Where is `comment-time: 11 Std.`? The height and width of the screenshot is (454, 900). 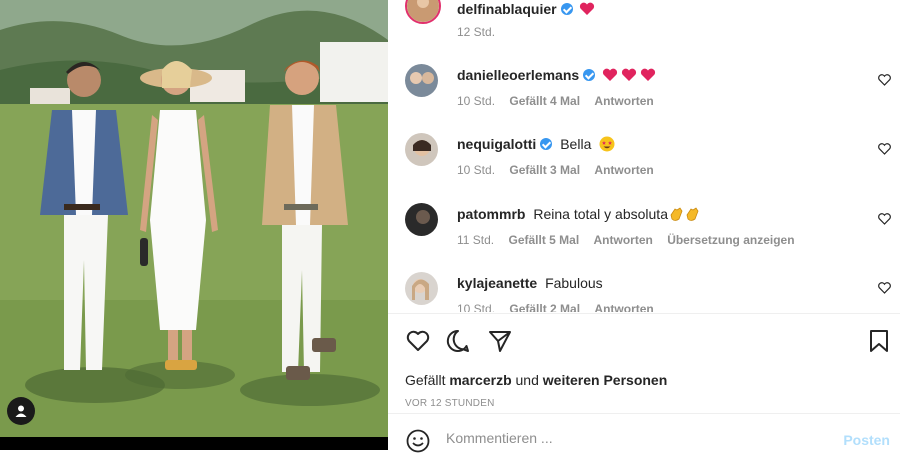 comment-time: 11 Std. is located at coordinates (475, 240).